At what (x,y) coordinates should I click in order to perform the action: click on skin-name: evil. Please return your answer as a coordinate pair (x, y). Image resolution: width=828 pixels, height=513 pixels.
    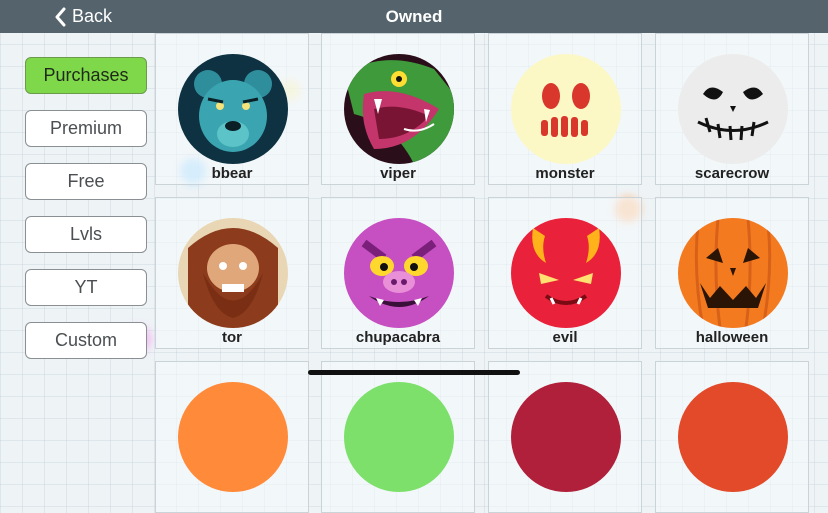
    Looking at the image, I should click on (565, 337).